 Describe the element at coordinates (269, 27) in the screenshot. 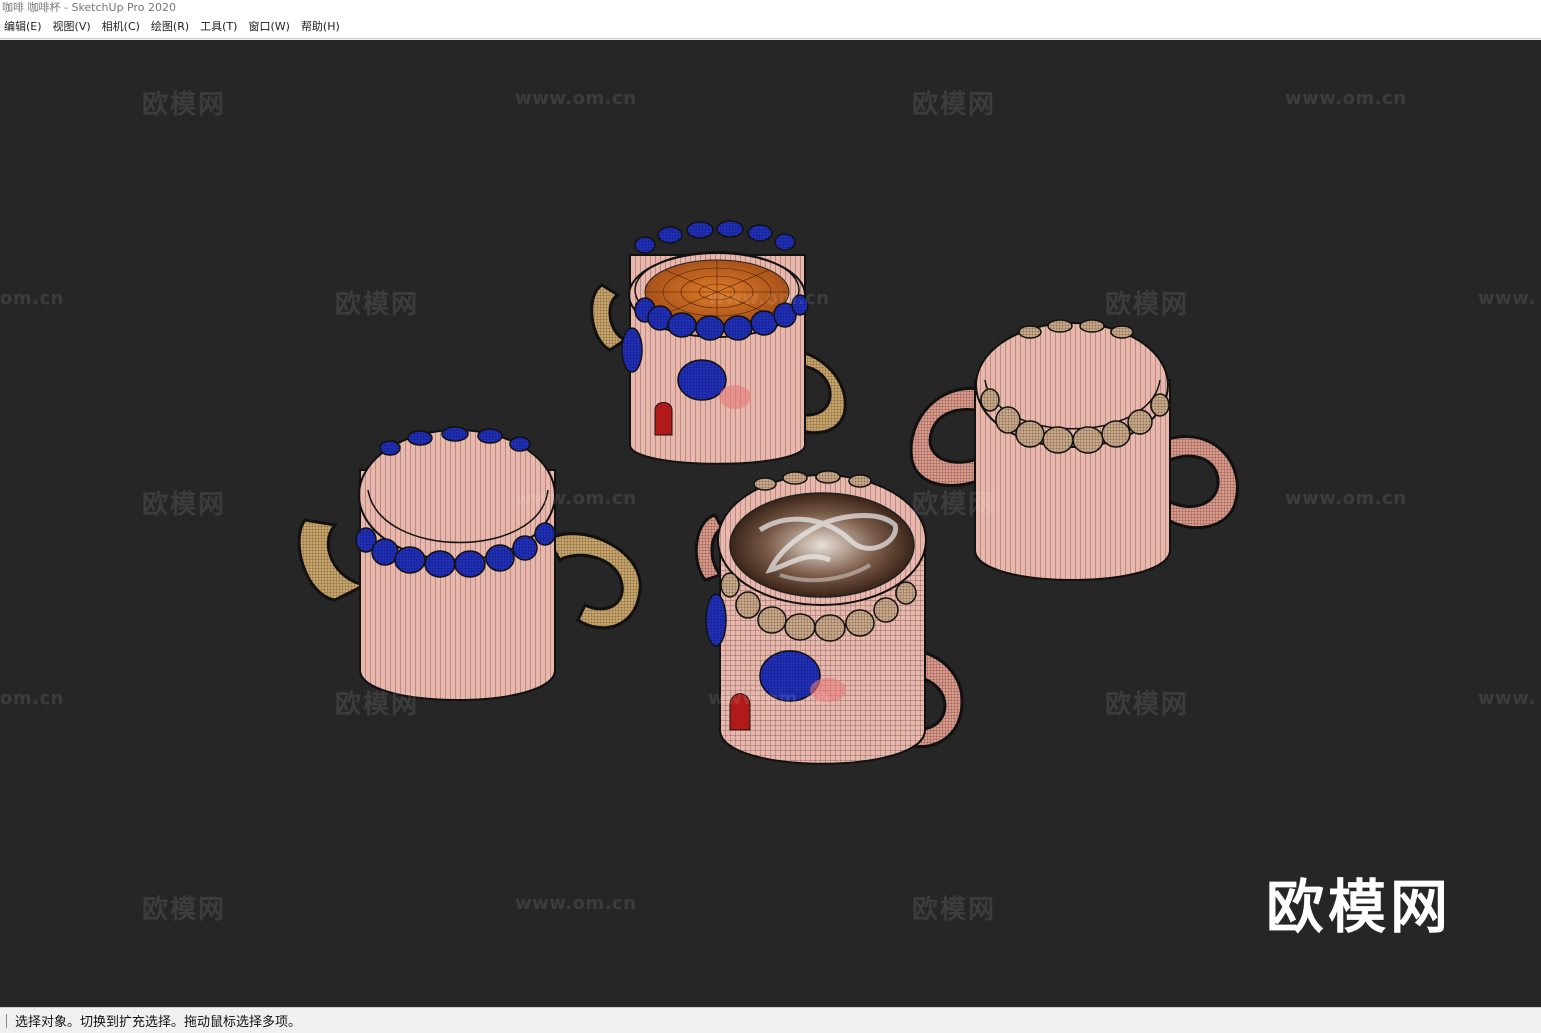

I see `menu-window: 窗口(W)` at that location.